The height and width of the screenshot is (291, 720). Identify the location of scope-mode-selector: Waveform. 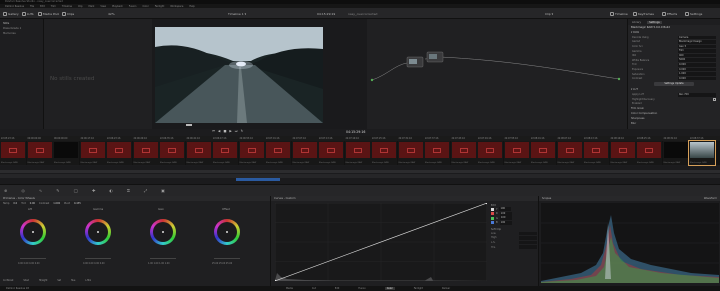
(710, 198).